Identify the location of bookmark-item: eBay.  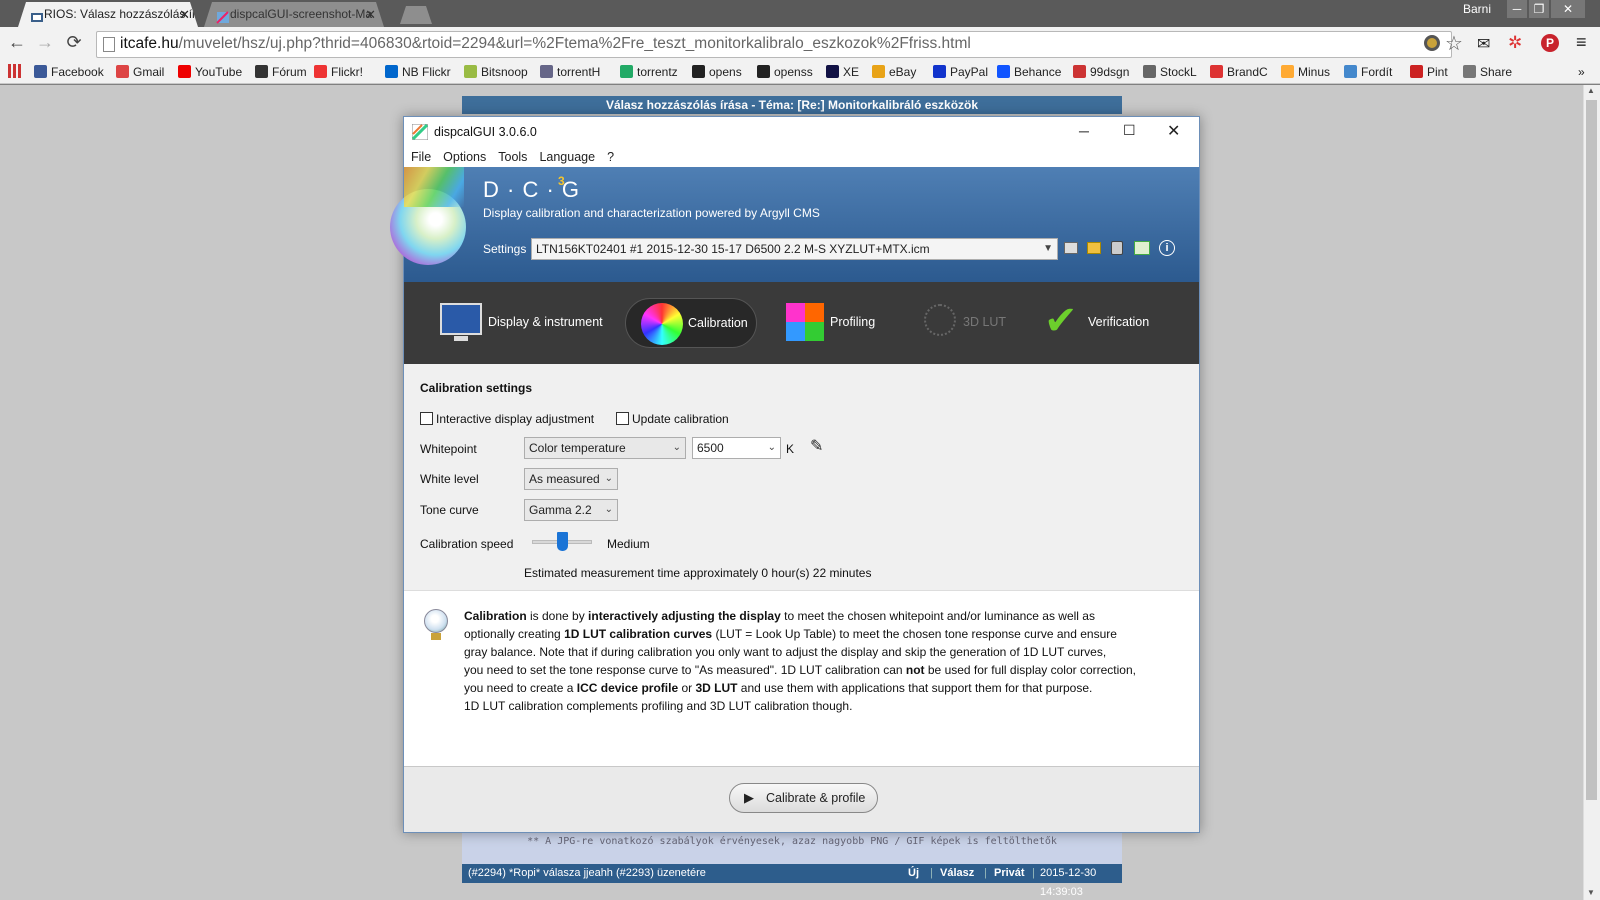
(894, 72).